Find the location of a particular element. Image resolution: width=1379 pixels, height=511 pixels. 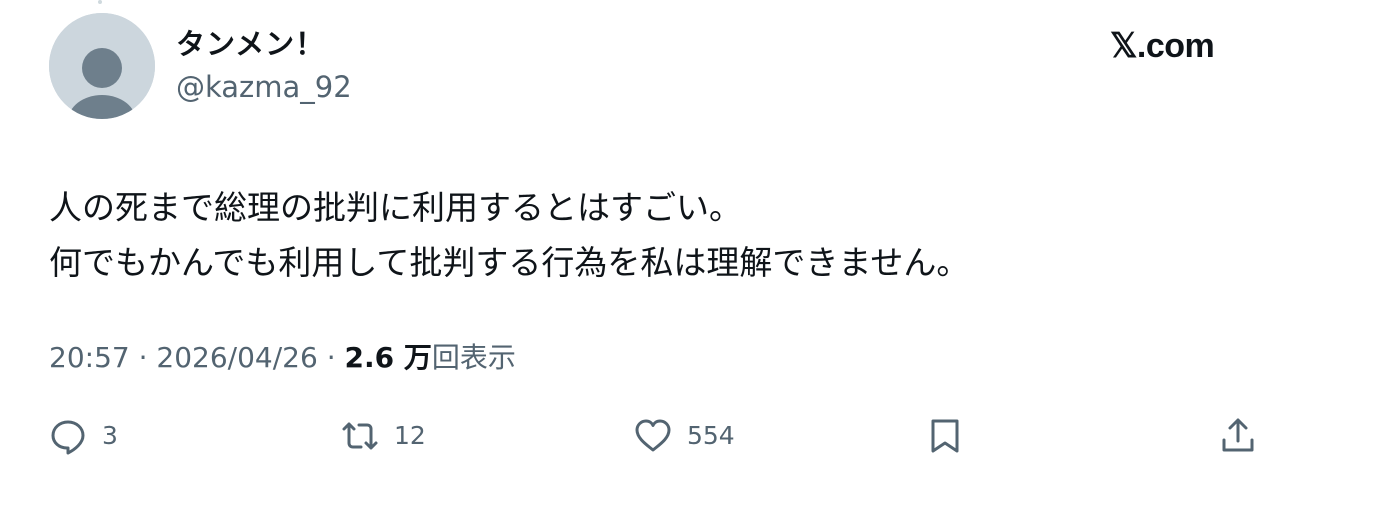

views-count: 2.6 万 is located at coordinates (388, 357).